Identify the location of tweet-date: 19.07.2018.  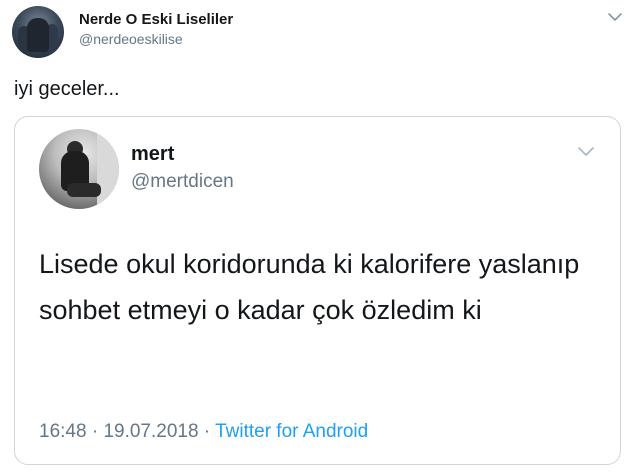
(150, 431).